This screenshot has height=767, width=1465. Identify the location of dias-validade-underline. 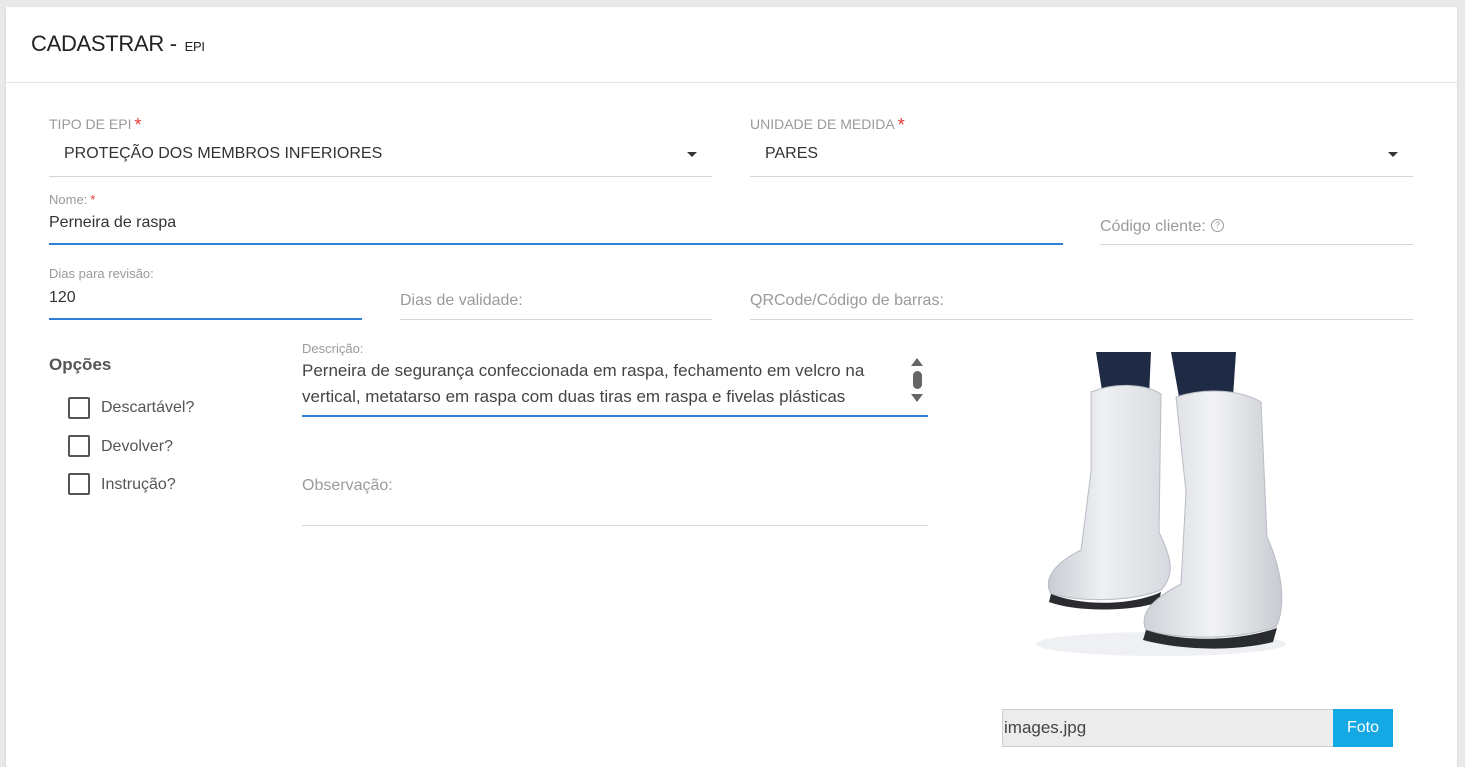
(556, 319).